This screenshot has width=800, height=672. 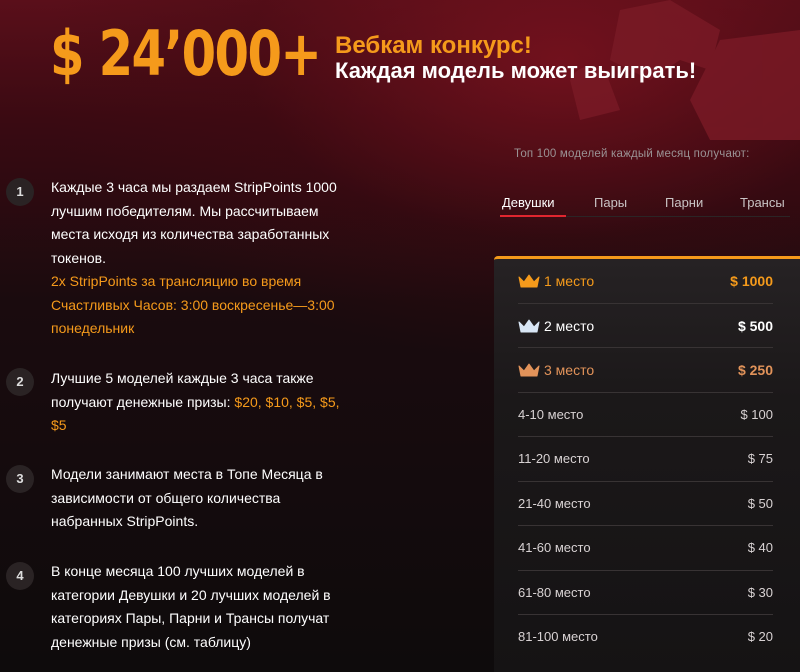 What do you see at coordinates (59, 425) in the screenshot?
I see `step-2-prize-amounts: $5` at bounding box center [59, 425].